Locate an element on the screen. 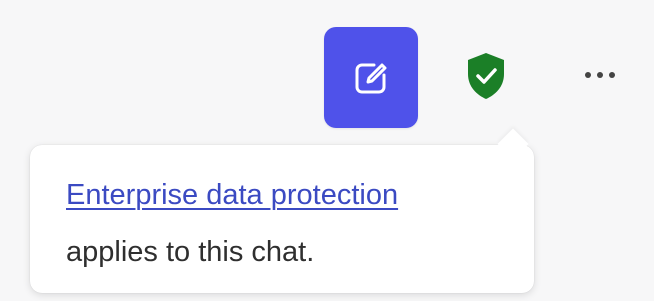 Image resolution: width=654 pixels, height=301 pixels. enterprise-protection-badge is located at coordinates (486, 76).